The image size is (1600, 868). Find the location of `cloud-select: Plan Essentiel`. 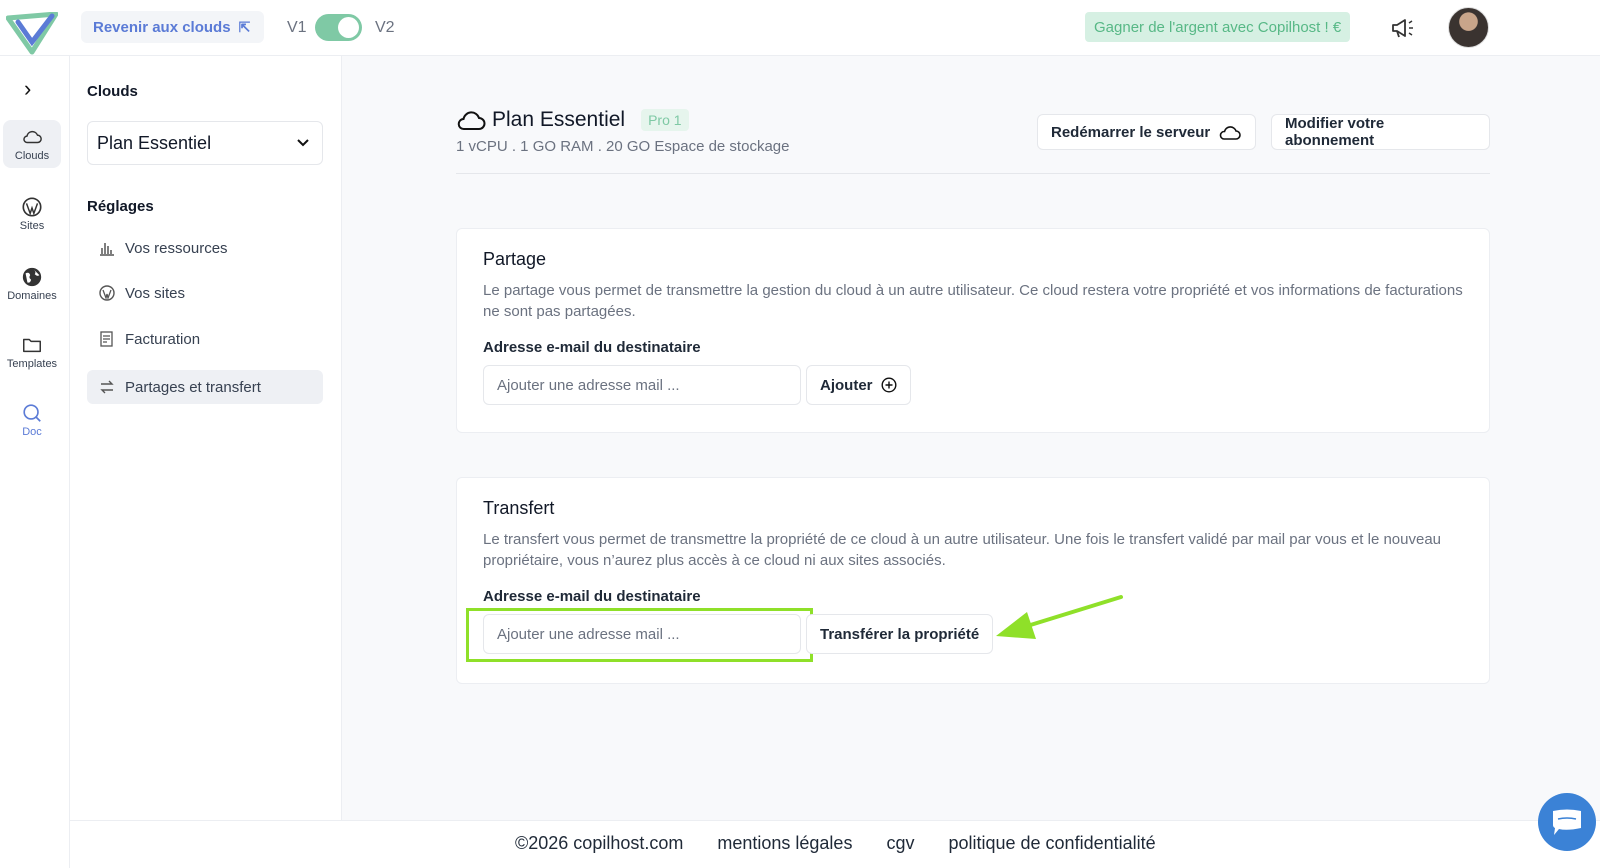

cloud-select: Plan Essentiel is located at coordinates (205, 143).